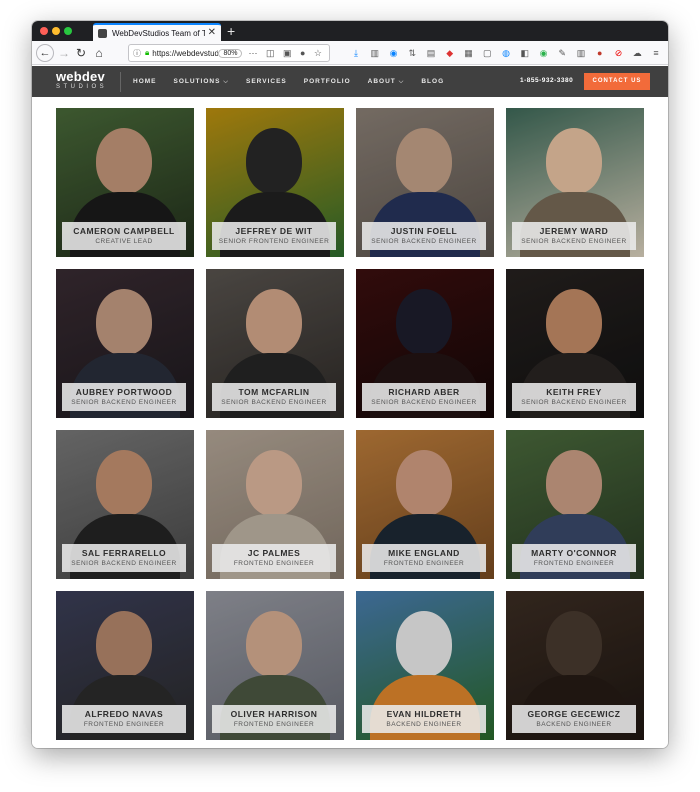 This screenshot has height=792, width=700. What do you see at coordinates (147, 53) in the screenshot?
I see `lock-icon: 🔒︎` at bounding box center [147, 53].